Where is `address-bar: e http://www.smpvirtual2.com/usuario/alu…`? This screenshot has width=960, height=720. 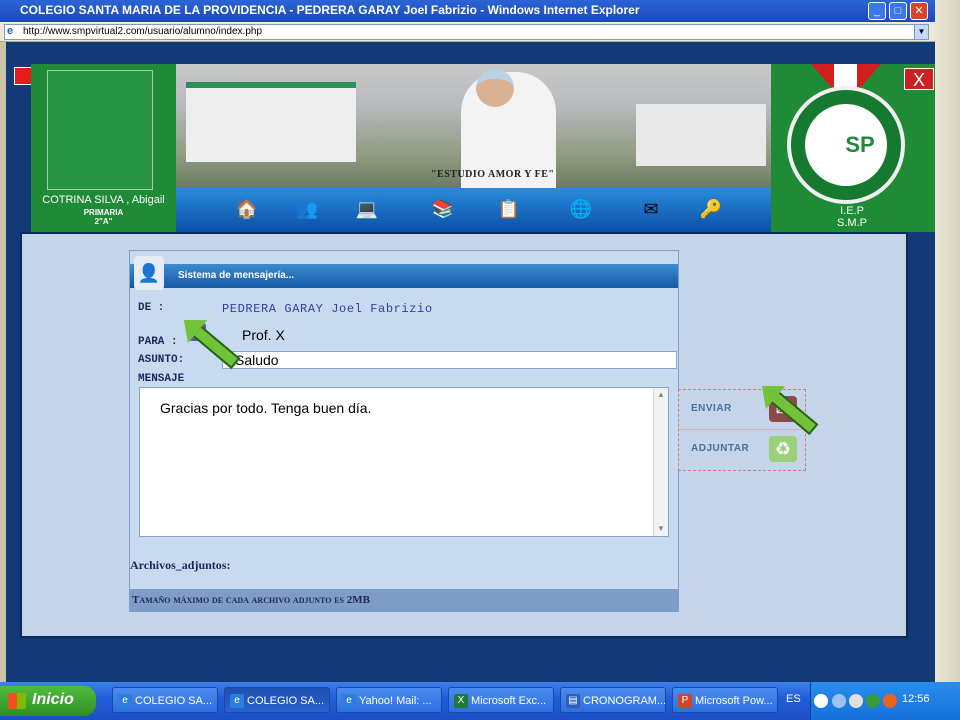 address-bar: e http://www.smpvirtual2.com/usuario/alu… is located at coordinates (467, 32).